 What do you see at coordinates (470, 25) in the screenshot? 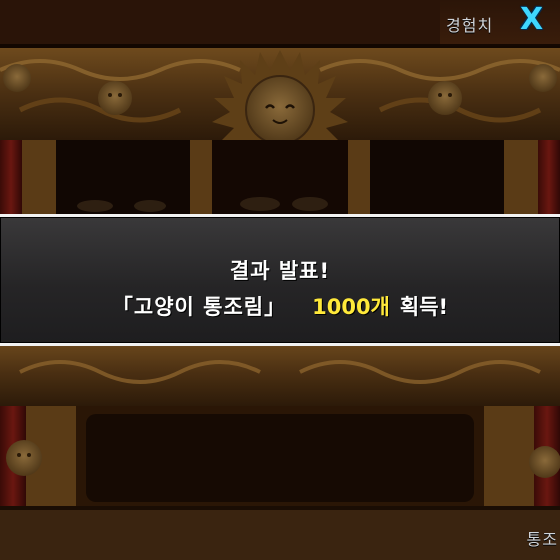
I see `exp-label: 경험치` at bounding box center [470, 25].